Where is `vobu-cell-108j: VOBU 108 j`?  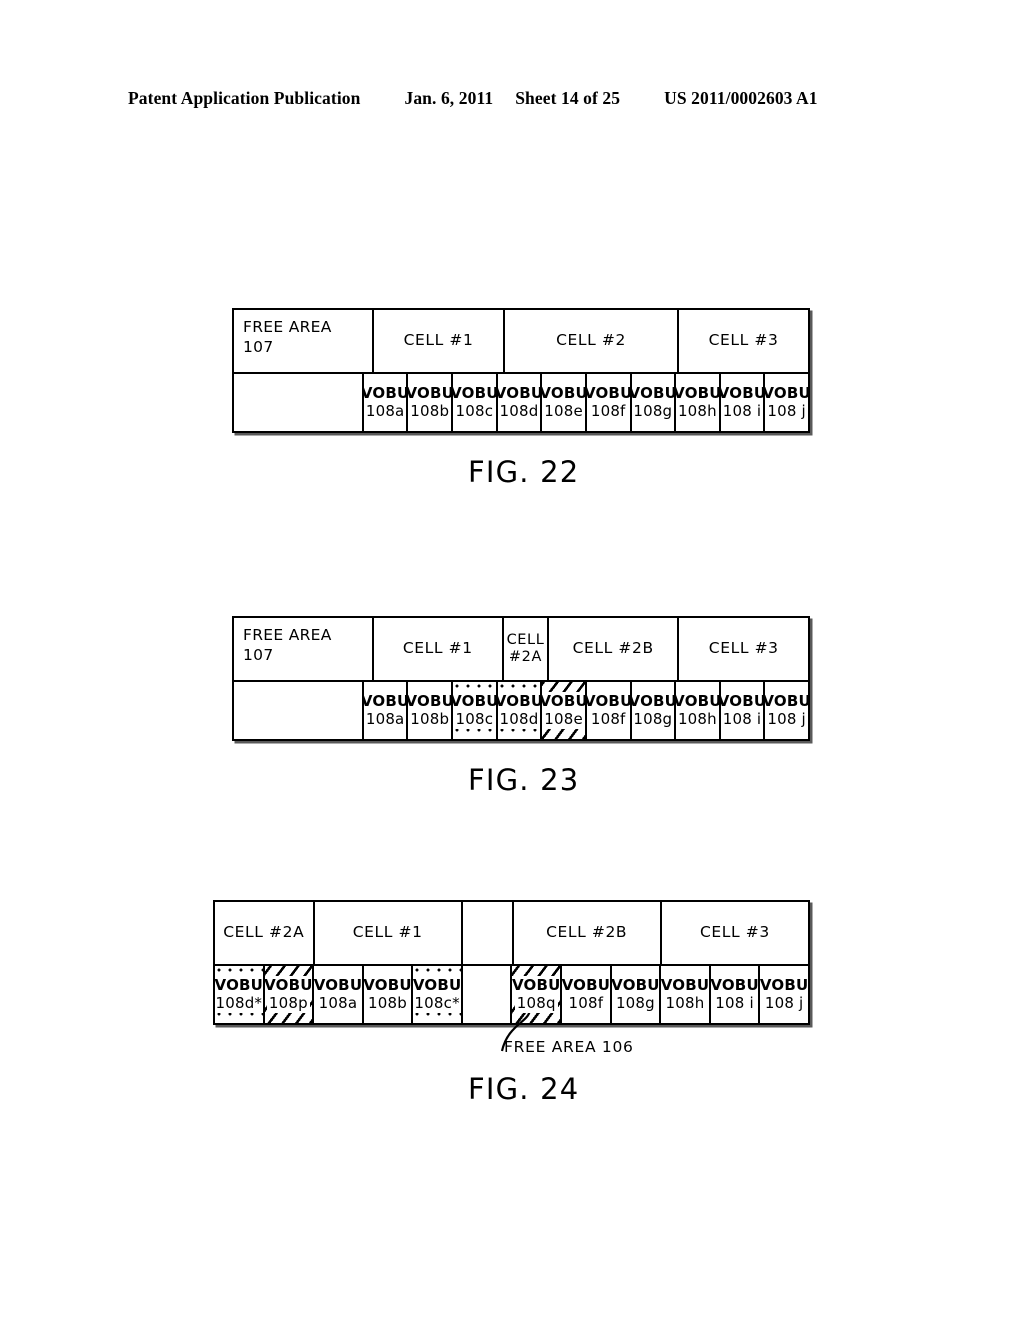 vobu-cell-108j: VOBU 108 j is located at coordinates (786, 710).